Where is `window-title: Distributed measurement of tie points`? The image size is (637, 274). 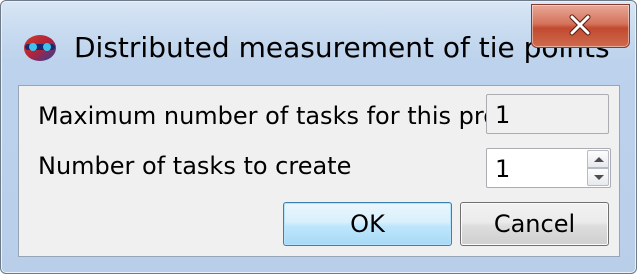
window-title: Distributed measurement of tie points is located at coordinates (342, 47).